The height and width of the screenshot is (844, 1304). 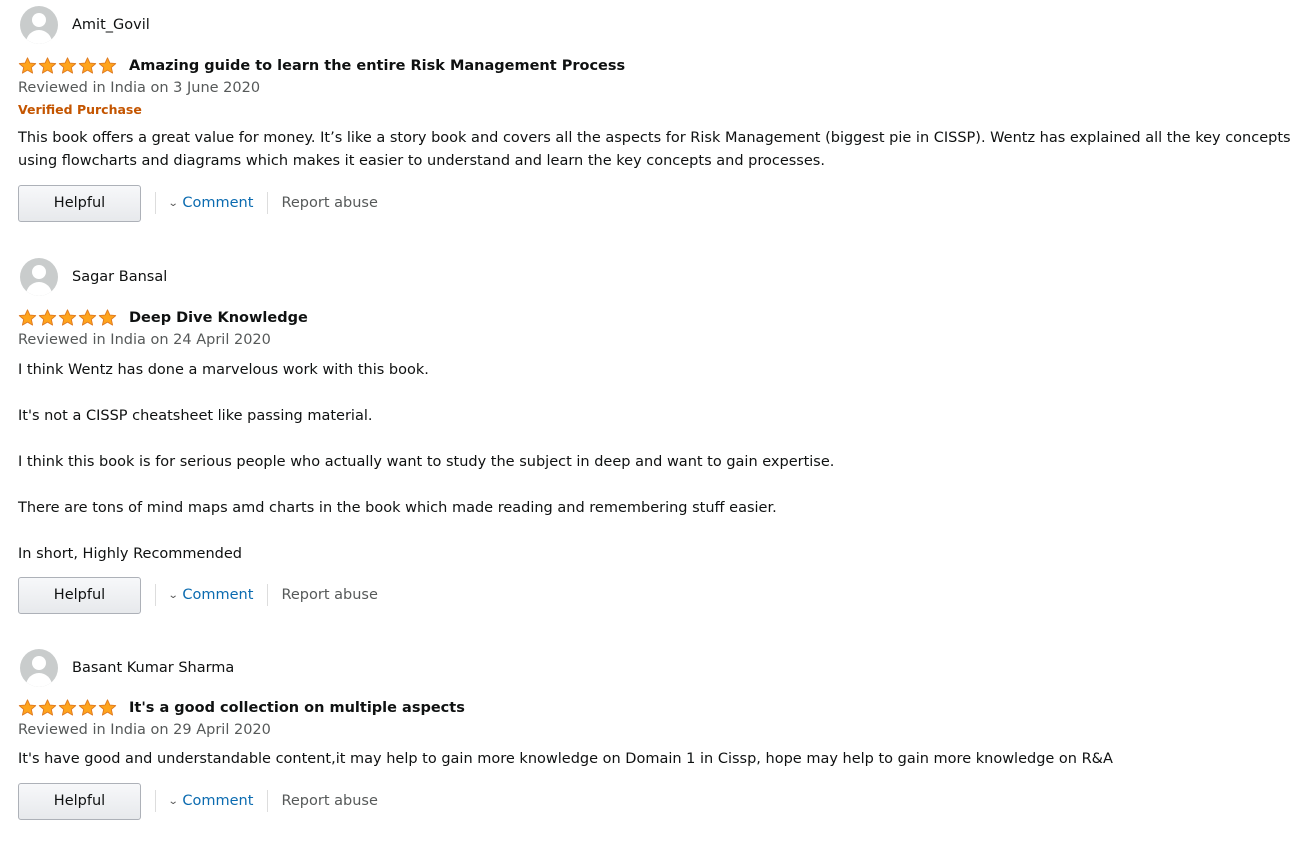 I want to click on review-paragraph: In short, Highly Recommended, so click(x=130, y=554).